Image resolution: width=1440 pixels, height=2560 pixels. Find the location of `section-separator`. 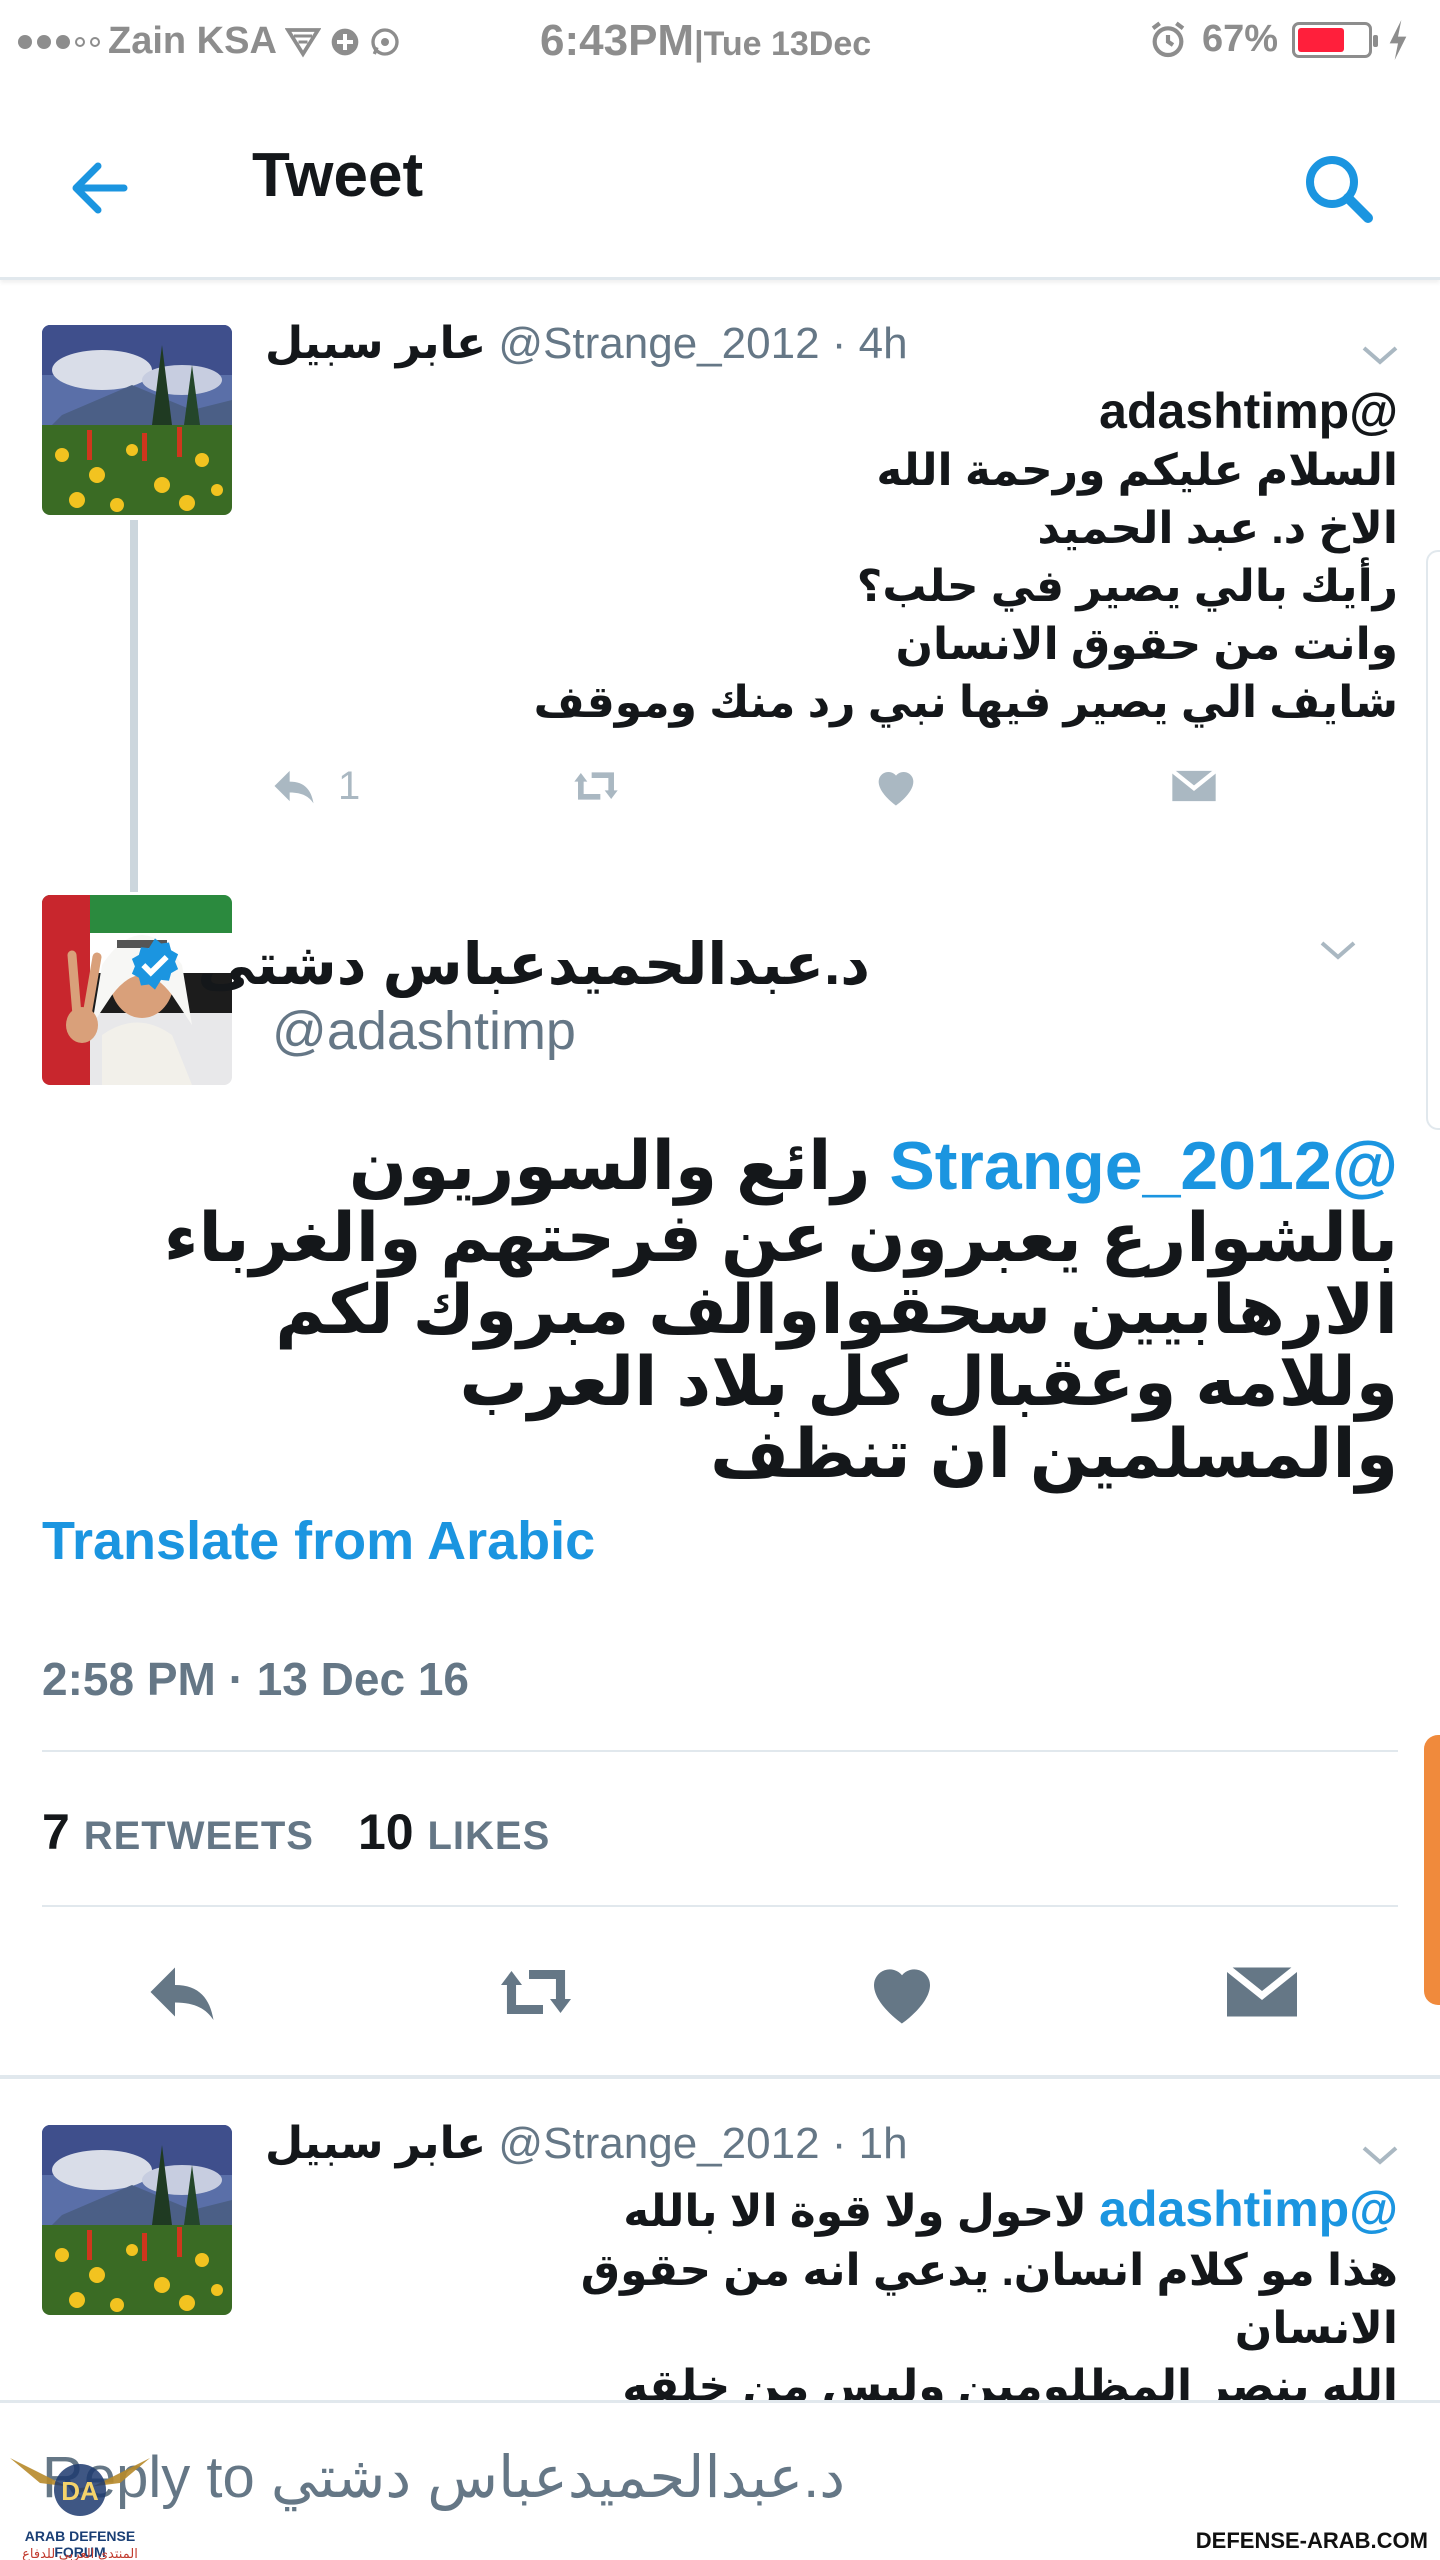

section-separator is located at coordinates (720, 2077).